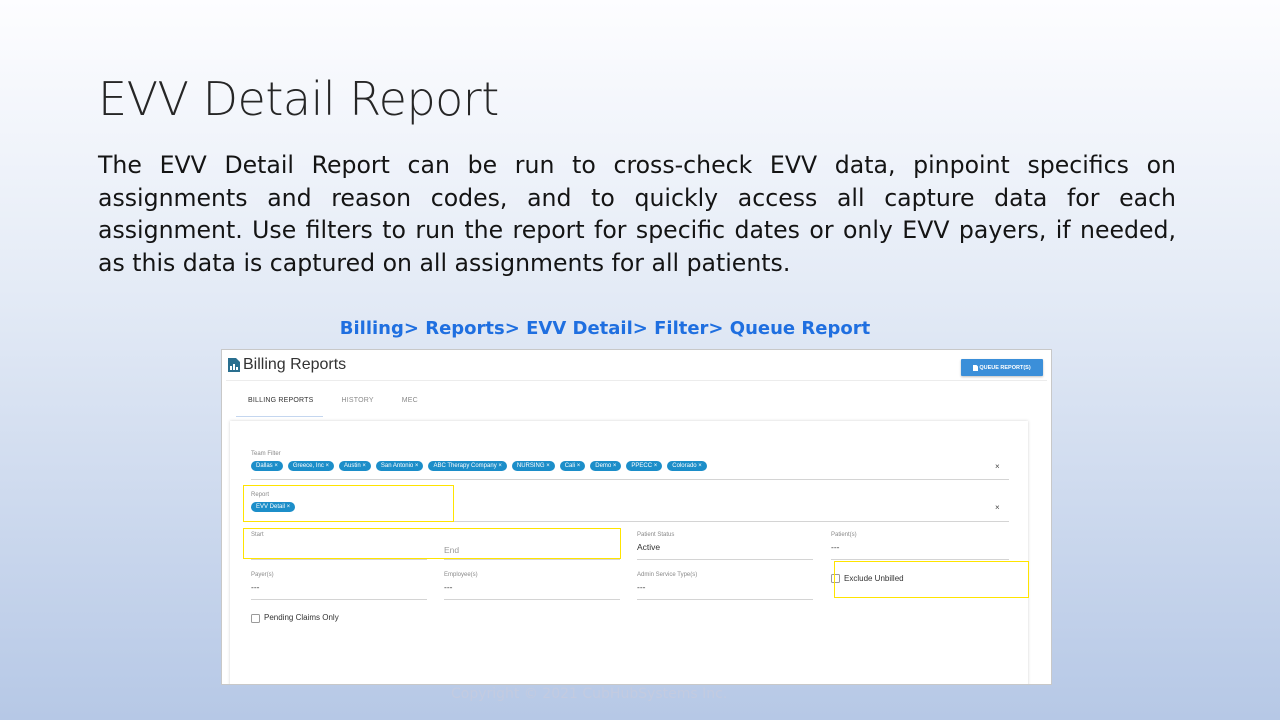 The image size is (1280, 720). Describe the element at coordinates (644, 466) in the screenshot. I see `chip-ppecc: PPECC ×` at that location.